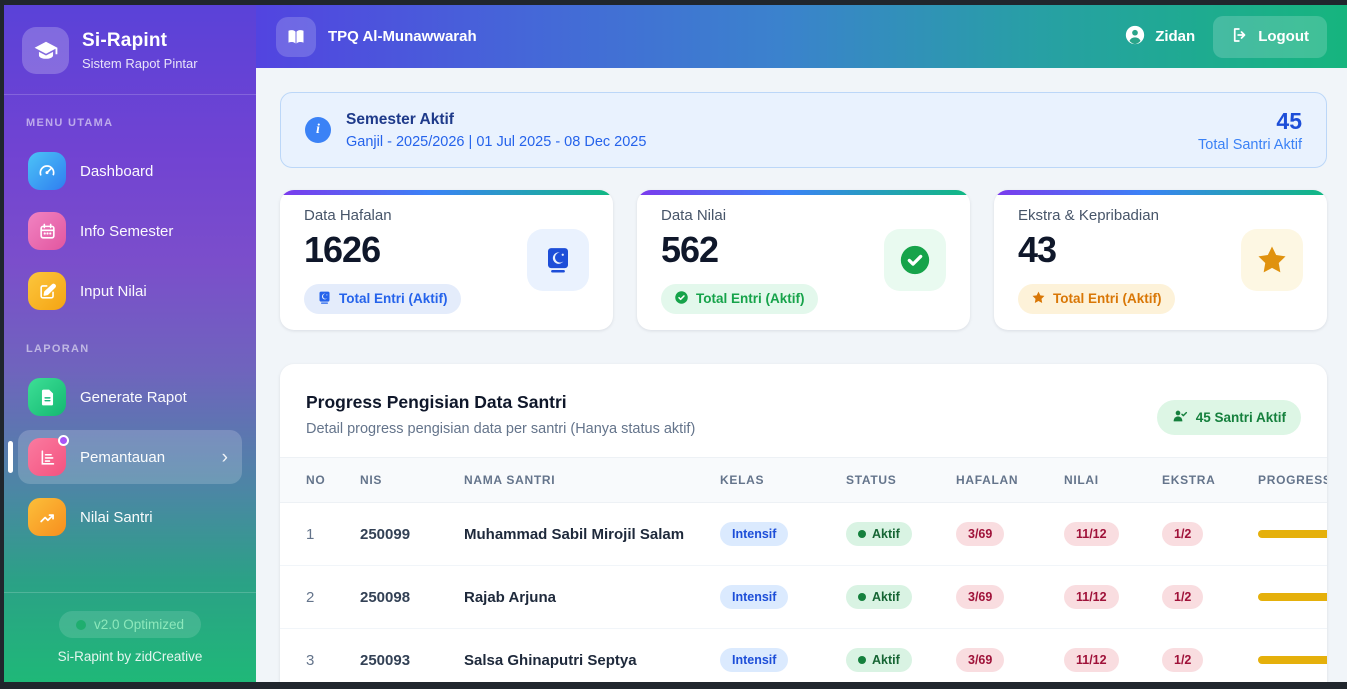 Image resolution: width=1347 pixels, height=689 pixels. I want to click on semester-title: Semester Aktif, so click(400, 119).